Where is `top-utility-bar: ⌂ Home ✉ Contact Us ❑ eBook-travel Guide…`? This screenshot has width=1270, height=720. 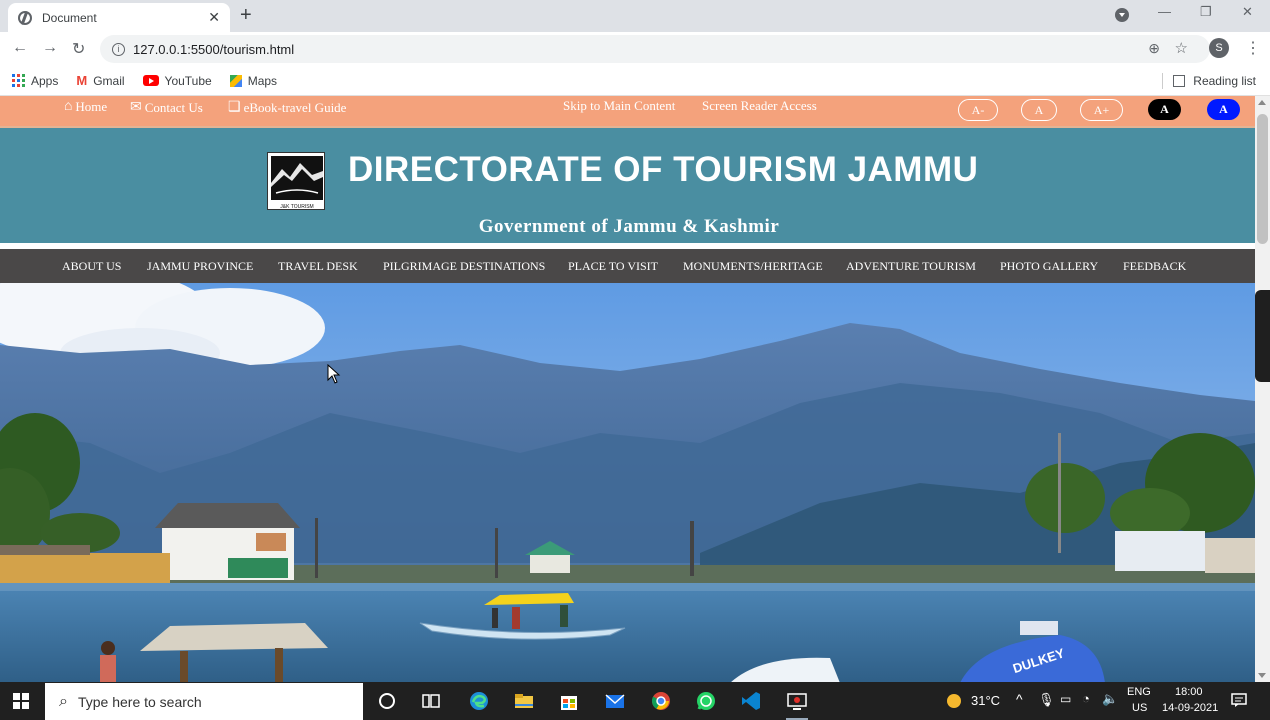 top-utility-bar: ⌂ Home ✉ Contact Us ❑ eBook-travel Guide… is located at coordinates (627, 112).